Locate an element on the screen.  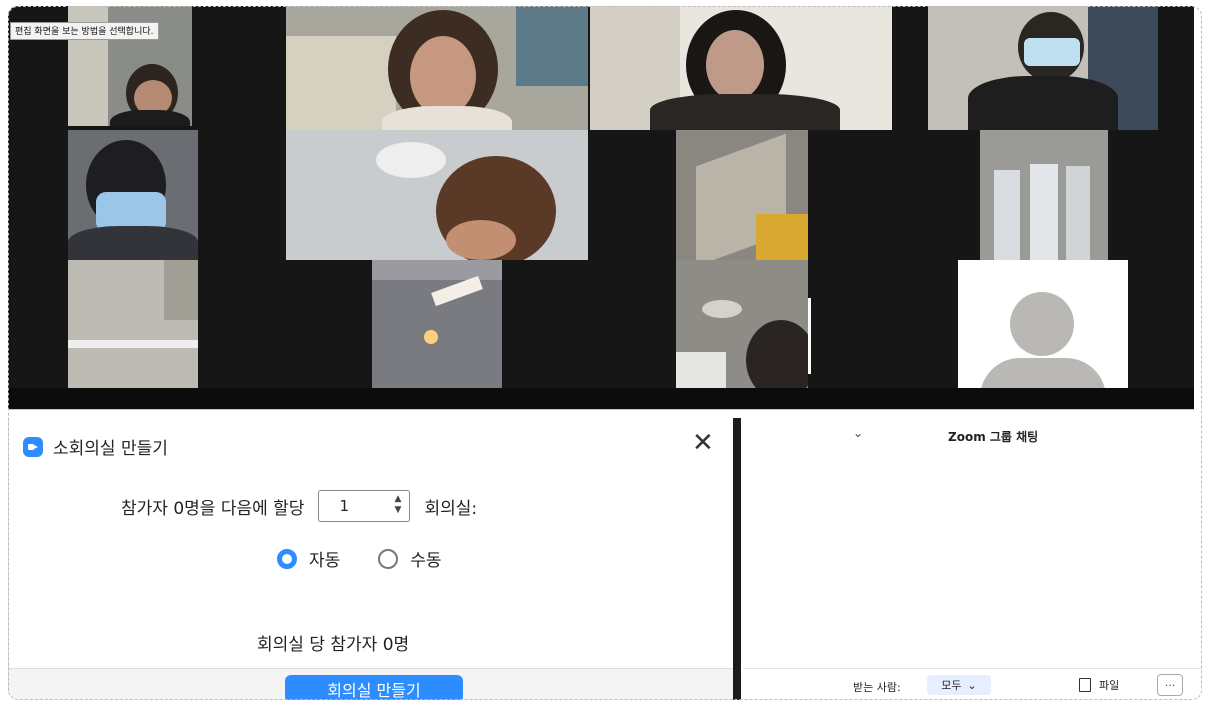
chat-title: Zoom 그룹 채팅 is located at coordinates (993, 437).